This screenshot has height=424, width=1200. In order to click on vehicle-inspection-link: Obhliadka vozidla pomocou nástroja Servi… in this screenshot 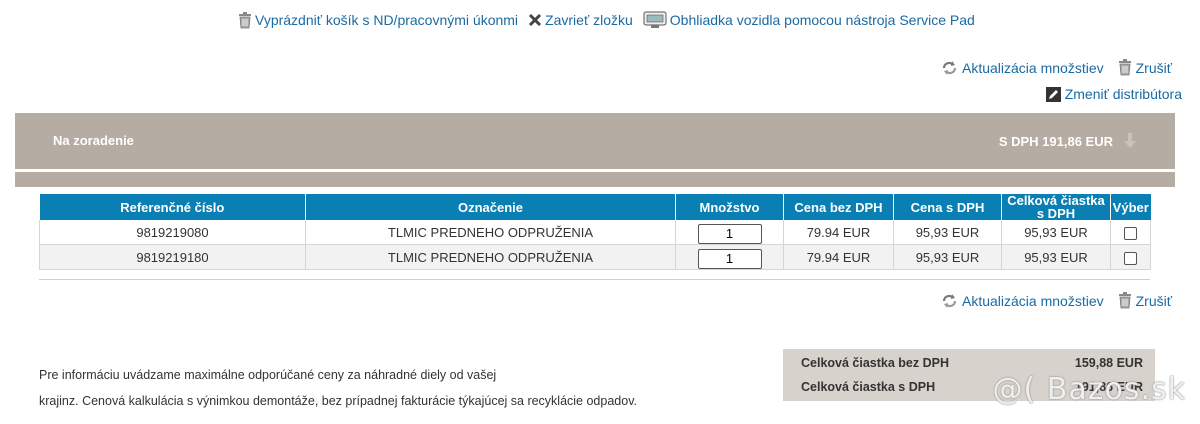, I will do `click(809, 20)`.